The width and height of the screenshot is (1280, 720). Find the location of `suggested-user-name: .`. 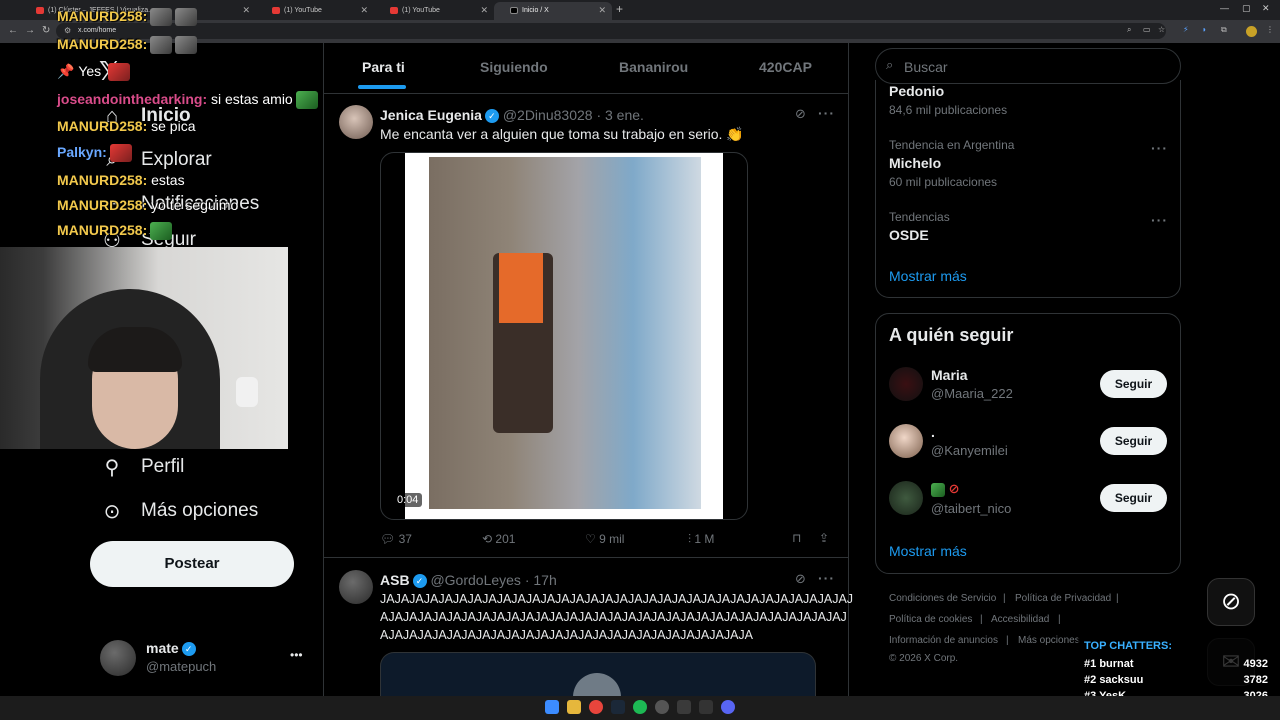

suggested-user-name: . is located at coordinates (933, 432).